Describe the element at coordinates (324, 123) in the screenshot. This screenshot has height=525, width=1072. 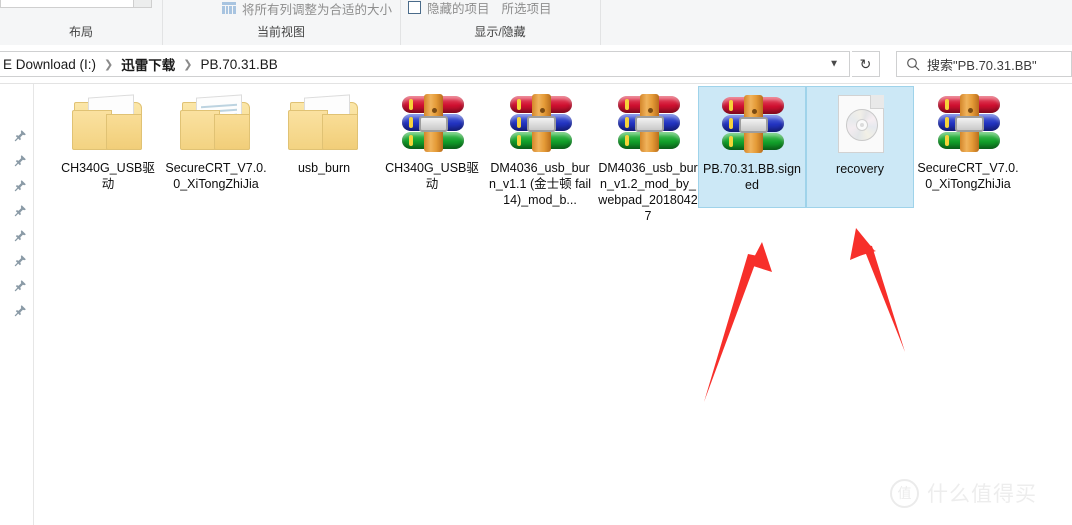
I see `folder-doc-icon` at that location.